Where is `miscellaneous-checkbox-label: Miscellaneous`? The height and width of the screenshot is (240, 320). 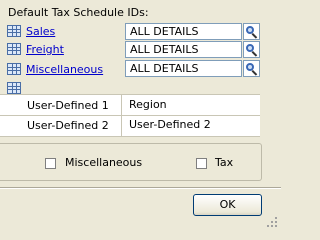 miscellaneous-checkbox-label: Miscellaneous is located at coordinates (103, 162).